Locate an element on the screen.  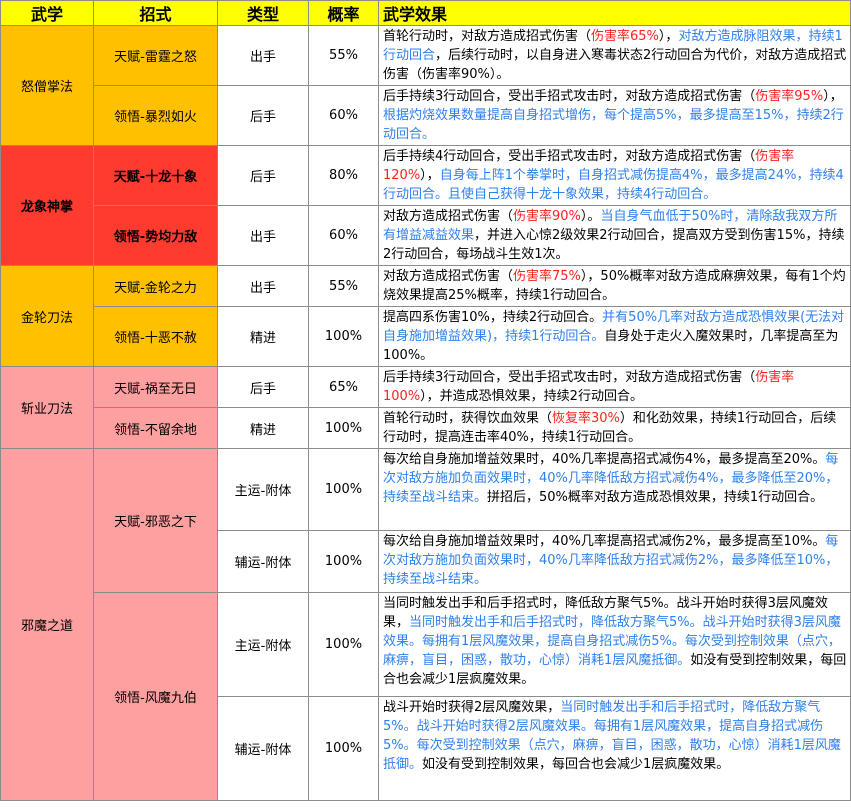
effect-text-segment: 伤害率95% is located at coordinates (789, 96).